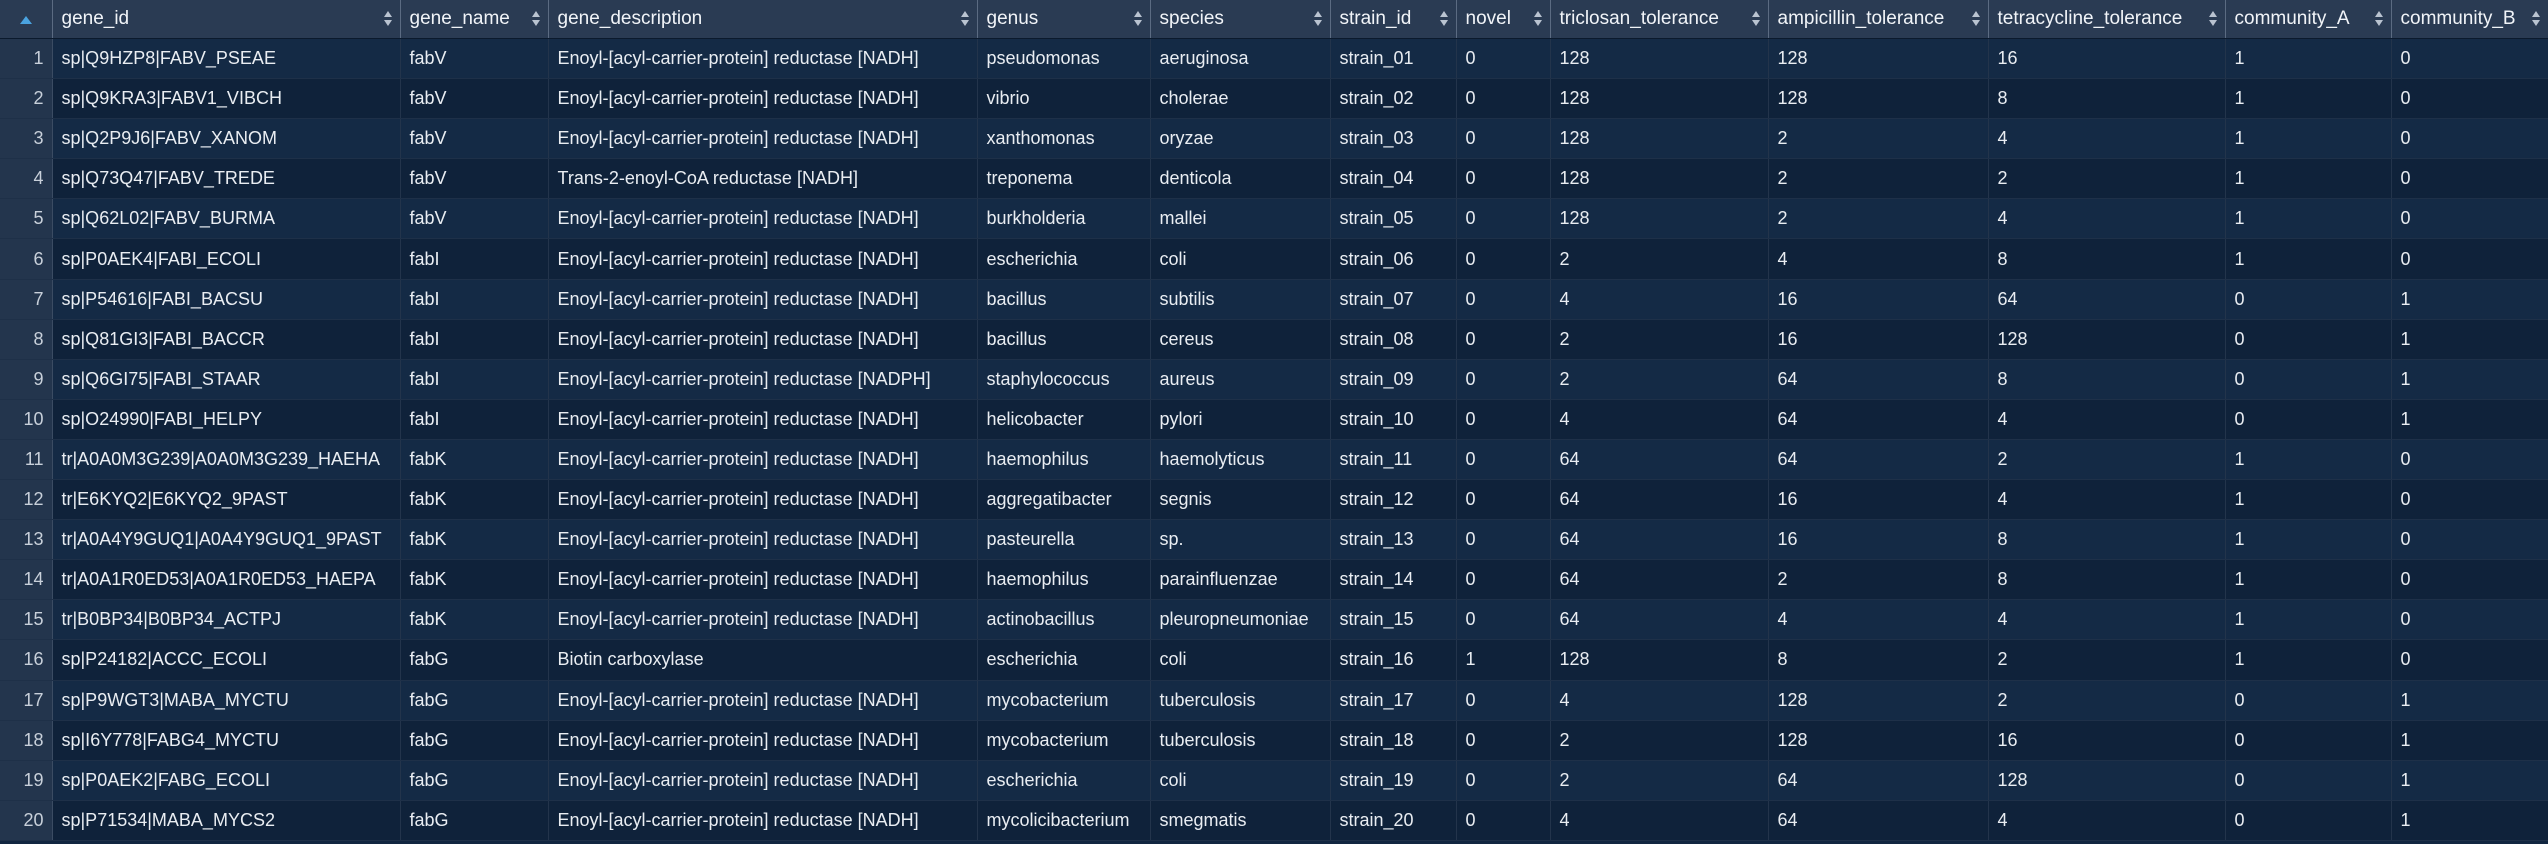  What do you see at coordinates (1878, 179) in the screenshot?
I see `cell-ampicillin-tolerance: 2` at bounding box center [1878, 179].